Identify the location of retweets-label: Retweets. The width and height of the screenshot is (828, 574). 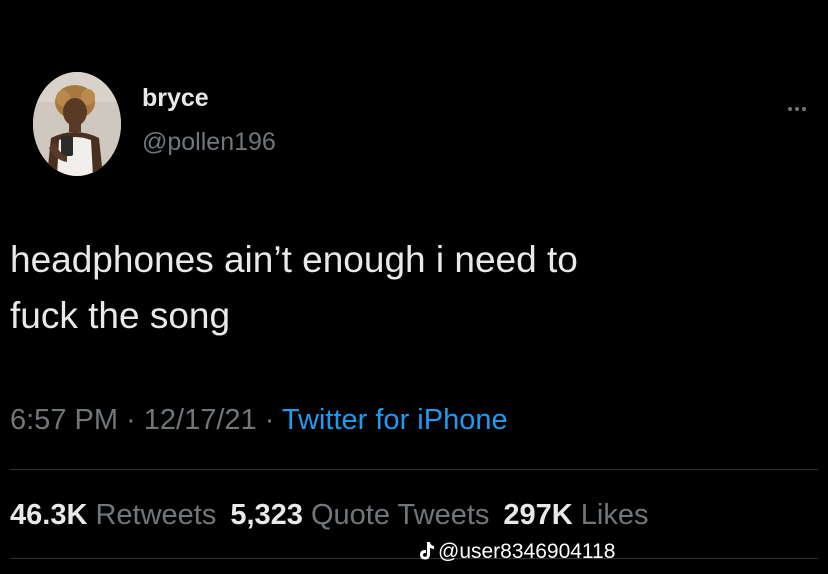
(156, 515).